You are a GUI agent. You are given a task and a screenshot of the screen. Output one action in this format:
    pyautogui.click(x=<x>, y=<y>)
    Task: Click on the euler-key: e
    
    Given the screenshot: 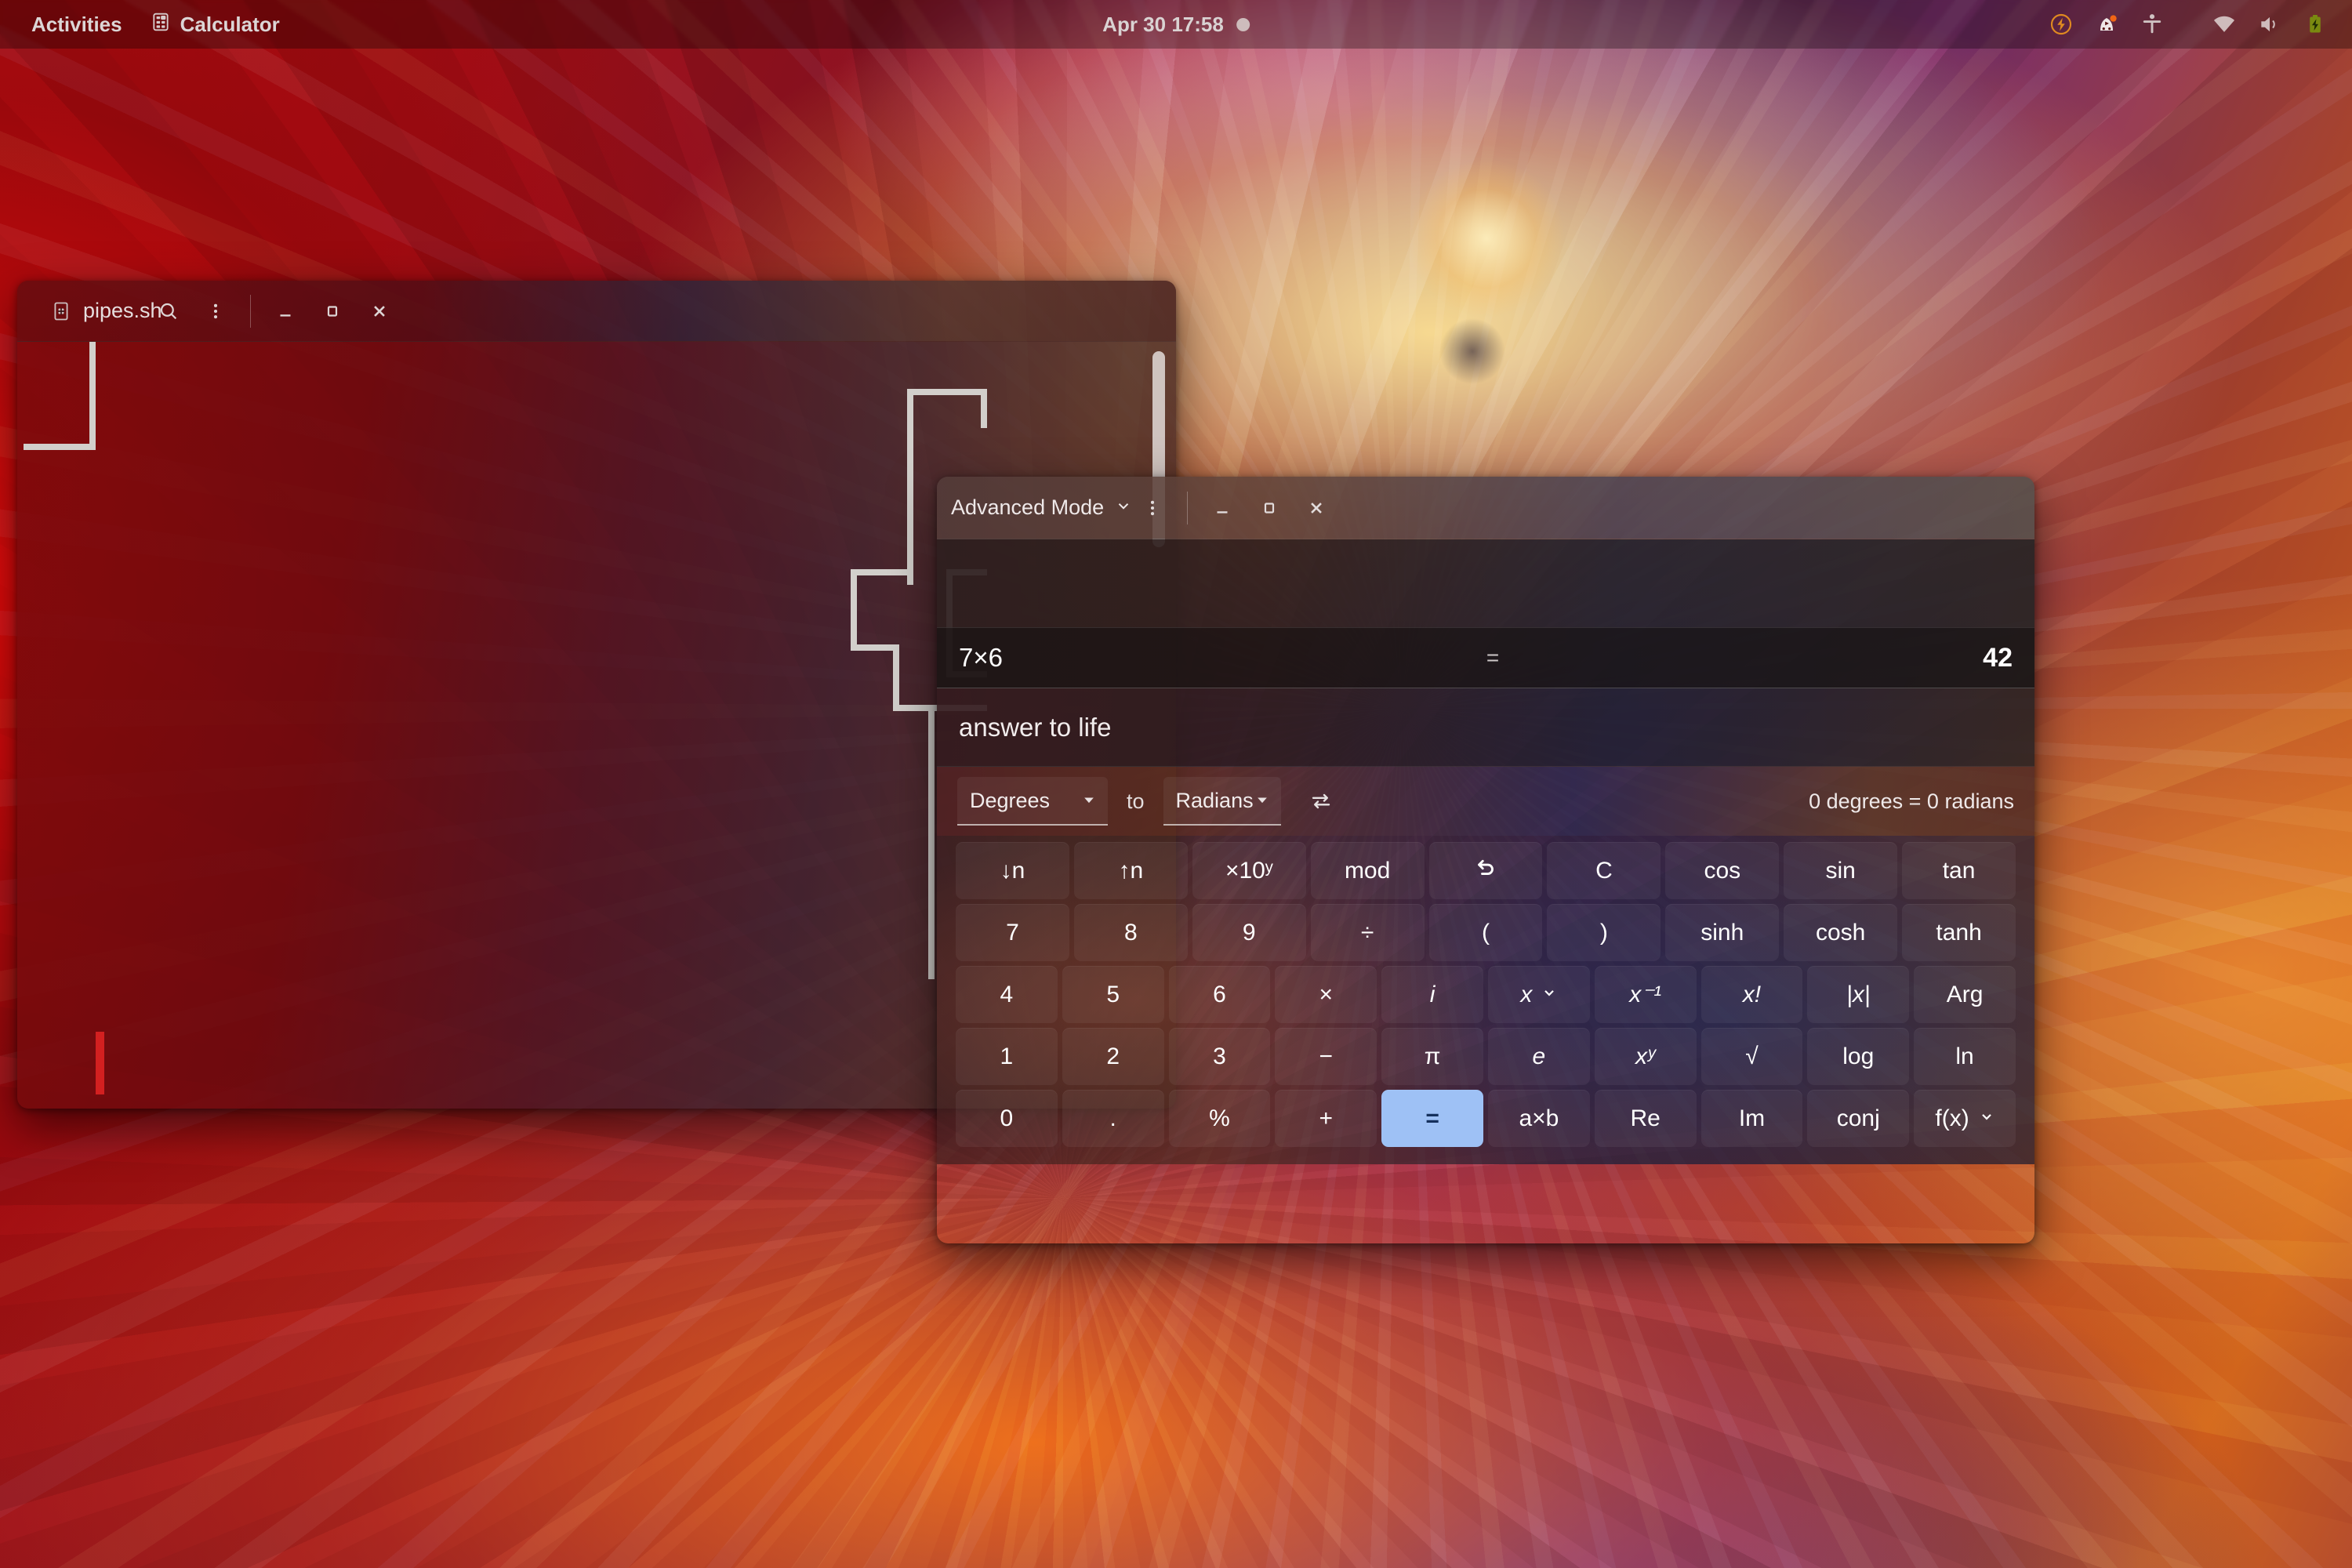 What is the action you would take?
    pyautogui.click(x=1538, y=1056)
    